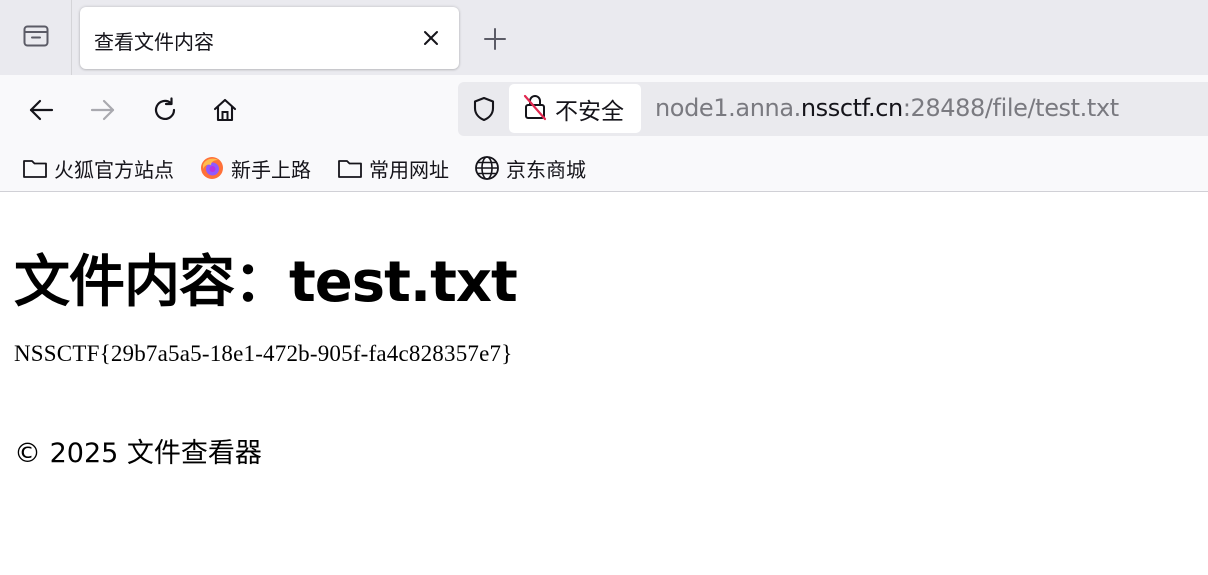  I want to click on back-button, so click(41, 110).